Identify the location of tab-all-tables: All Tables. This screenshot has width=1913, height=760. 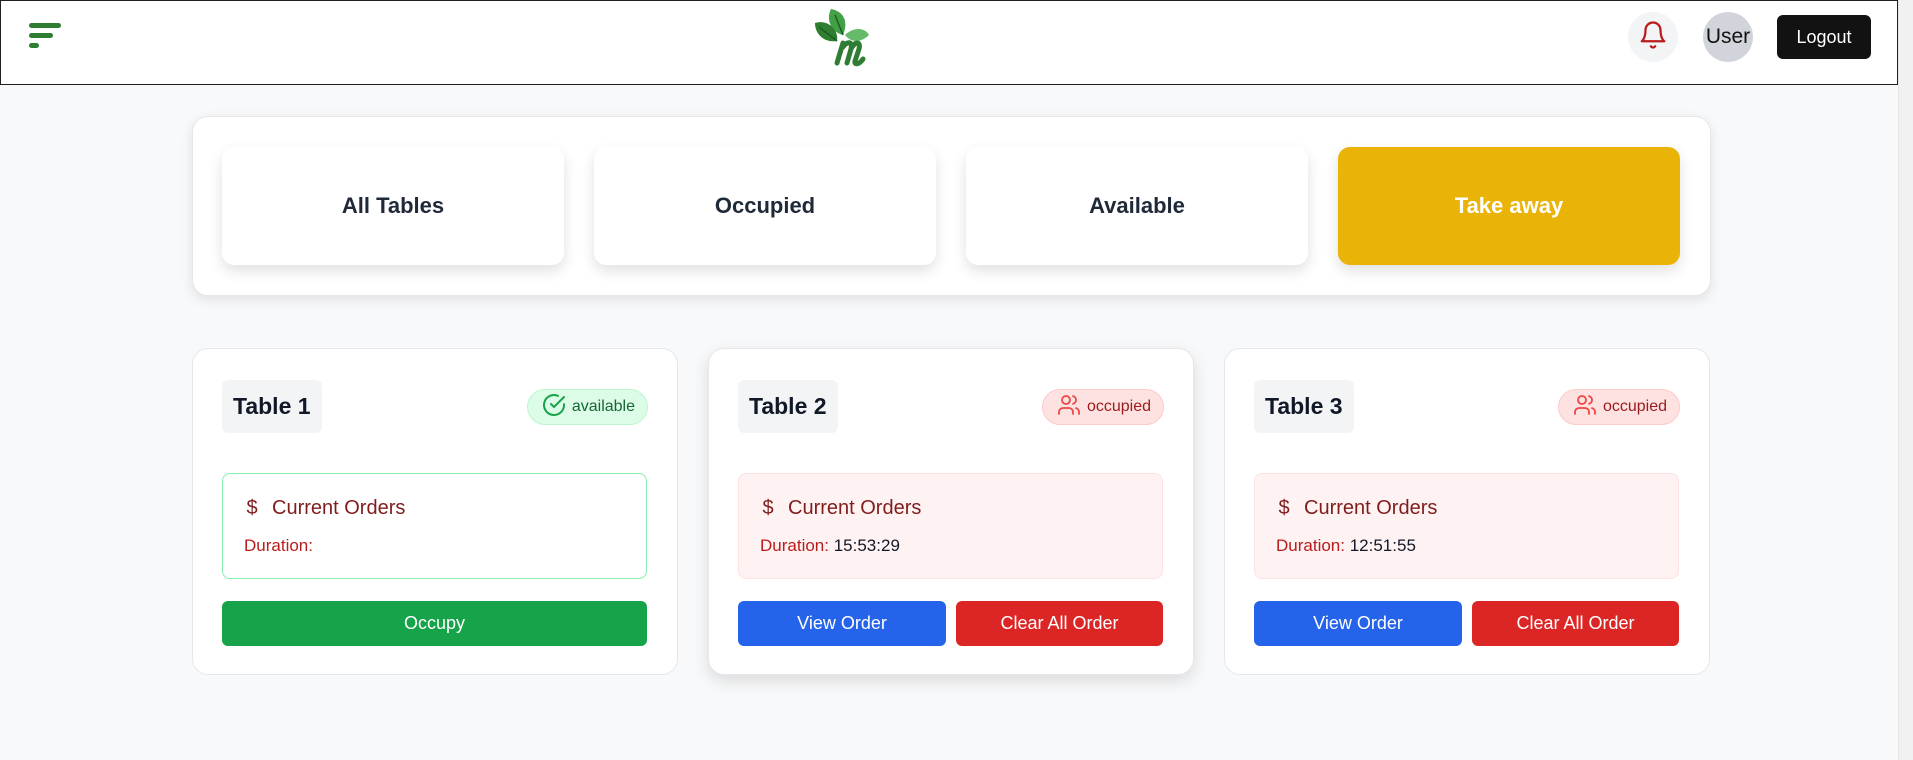
(393, 206).